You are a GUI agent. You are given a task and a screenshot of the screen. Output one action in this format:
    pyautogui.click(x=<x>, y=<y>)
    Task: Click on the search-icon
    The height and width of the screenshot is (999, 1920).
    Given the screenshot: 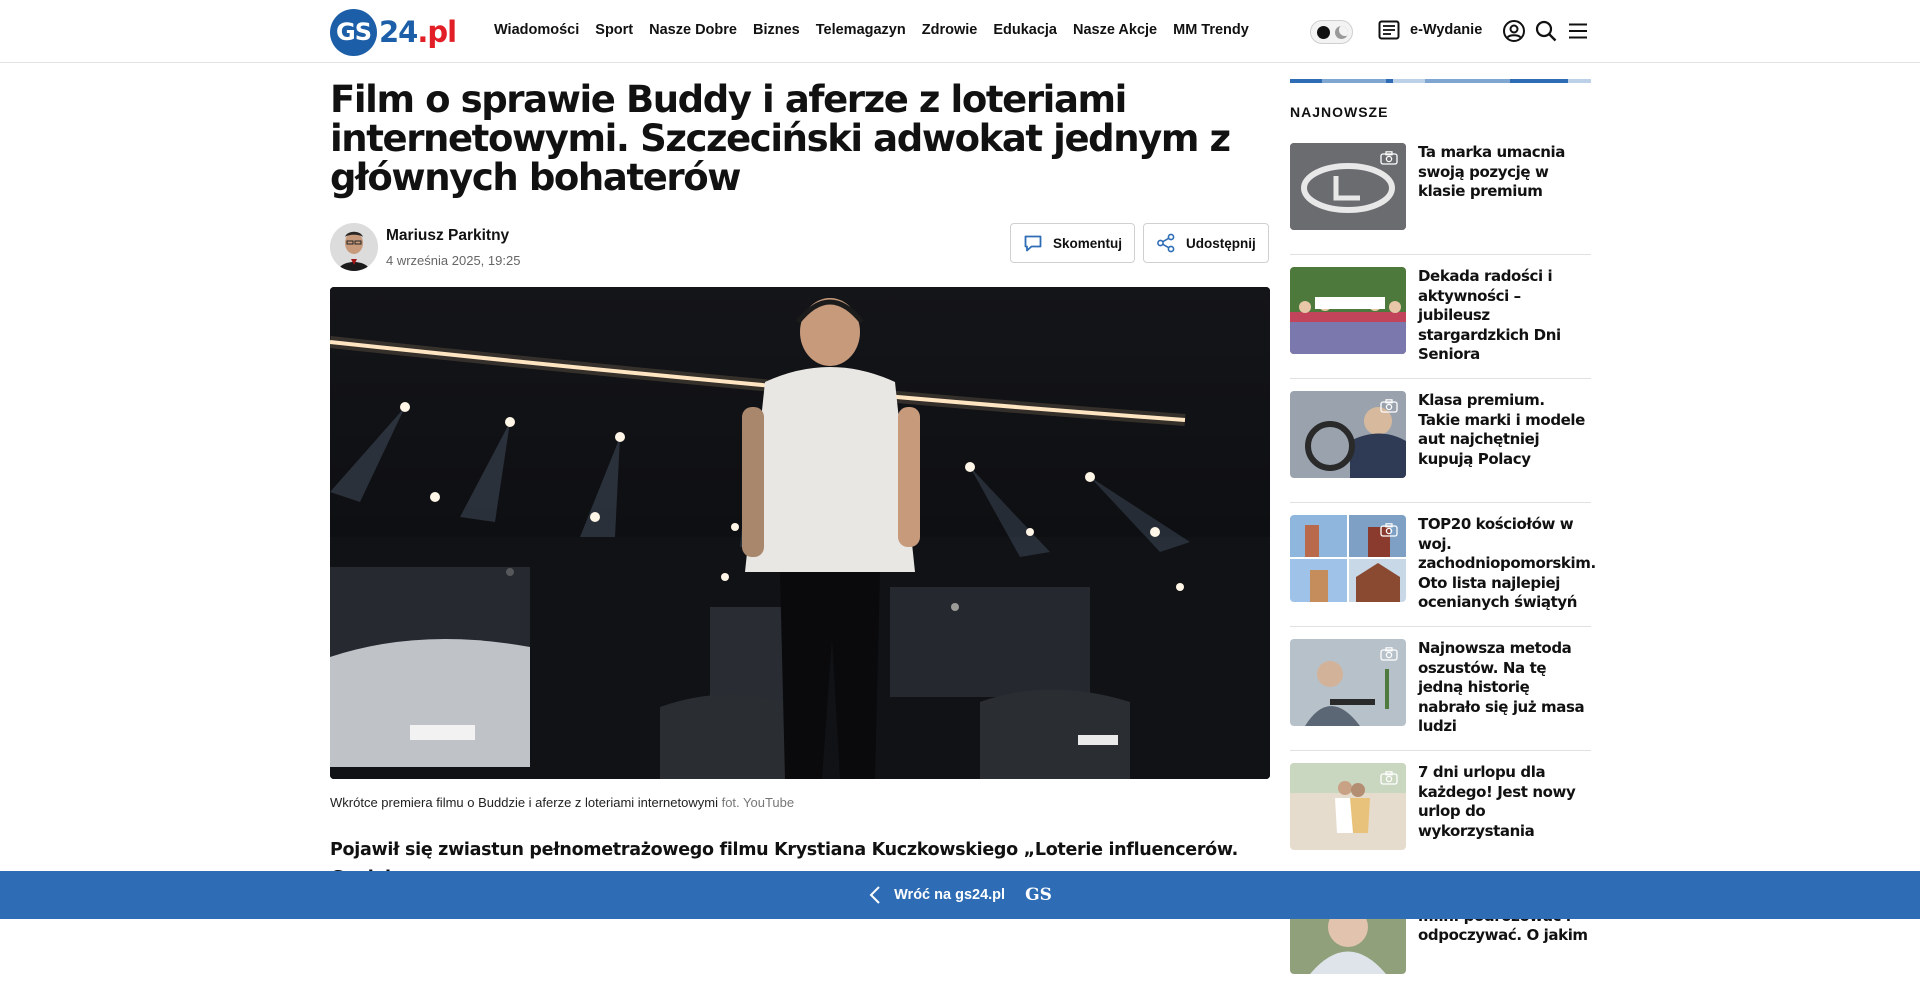 What is the action you would take?
    pyautogui.click(x=1546, y=31)
    